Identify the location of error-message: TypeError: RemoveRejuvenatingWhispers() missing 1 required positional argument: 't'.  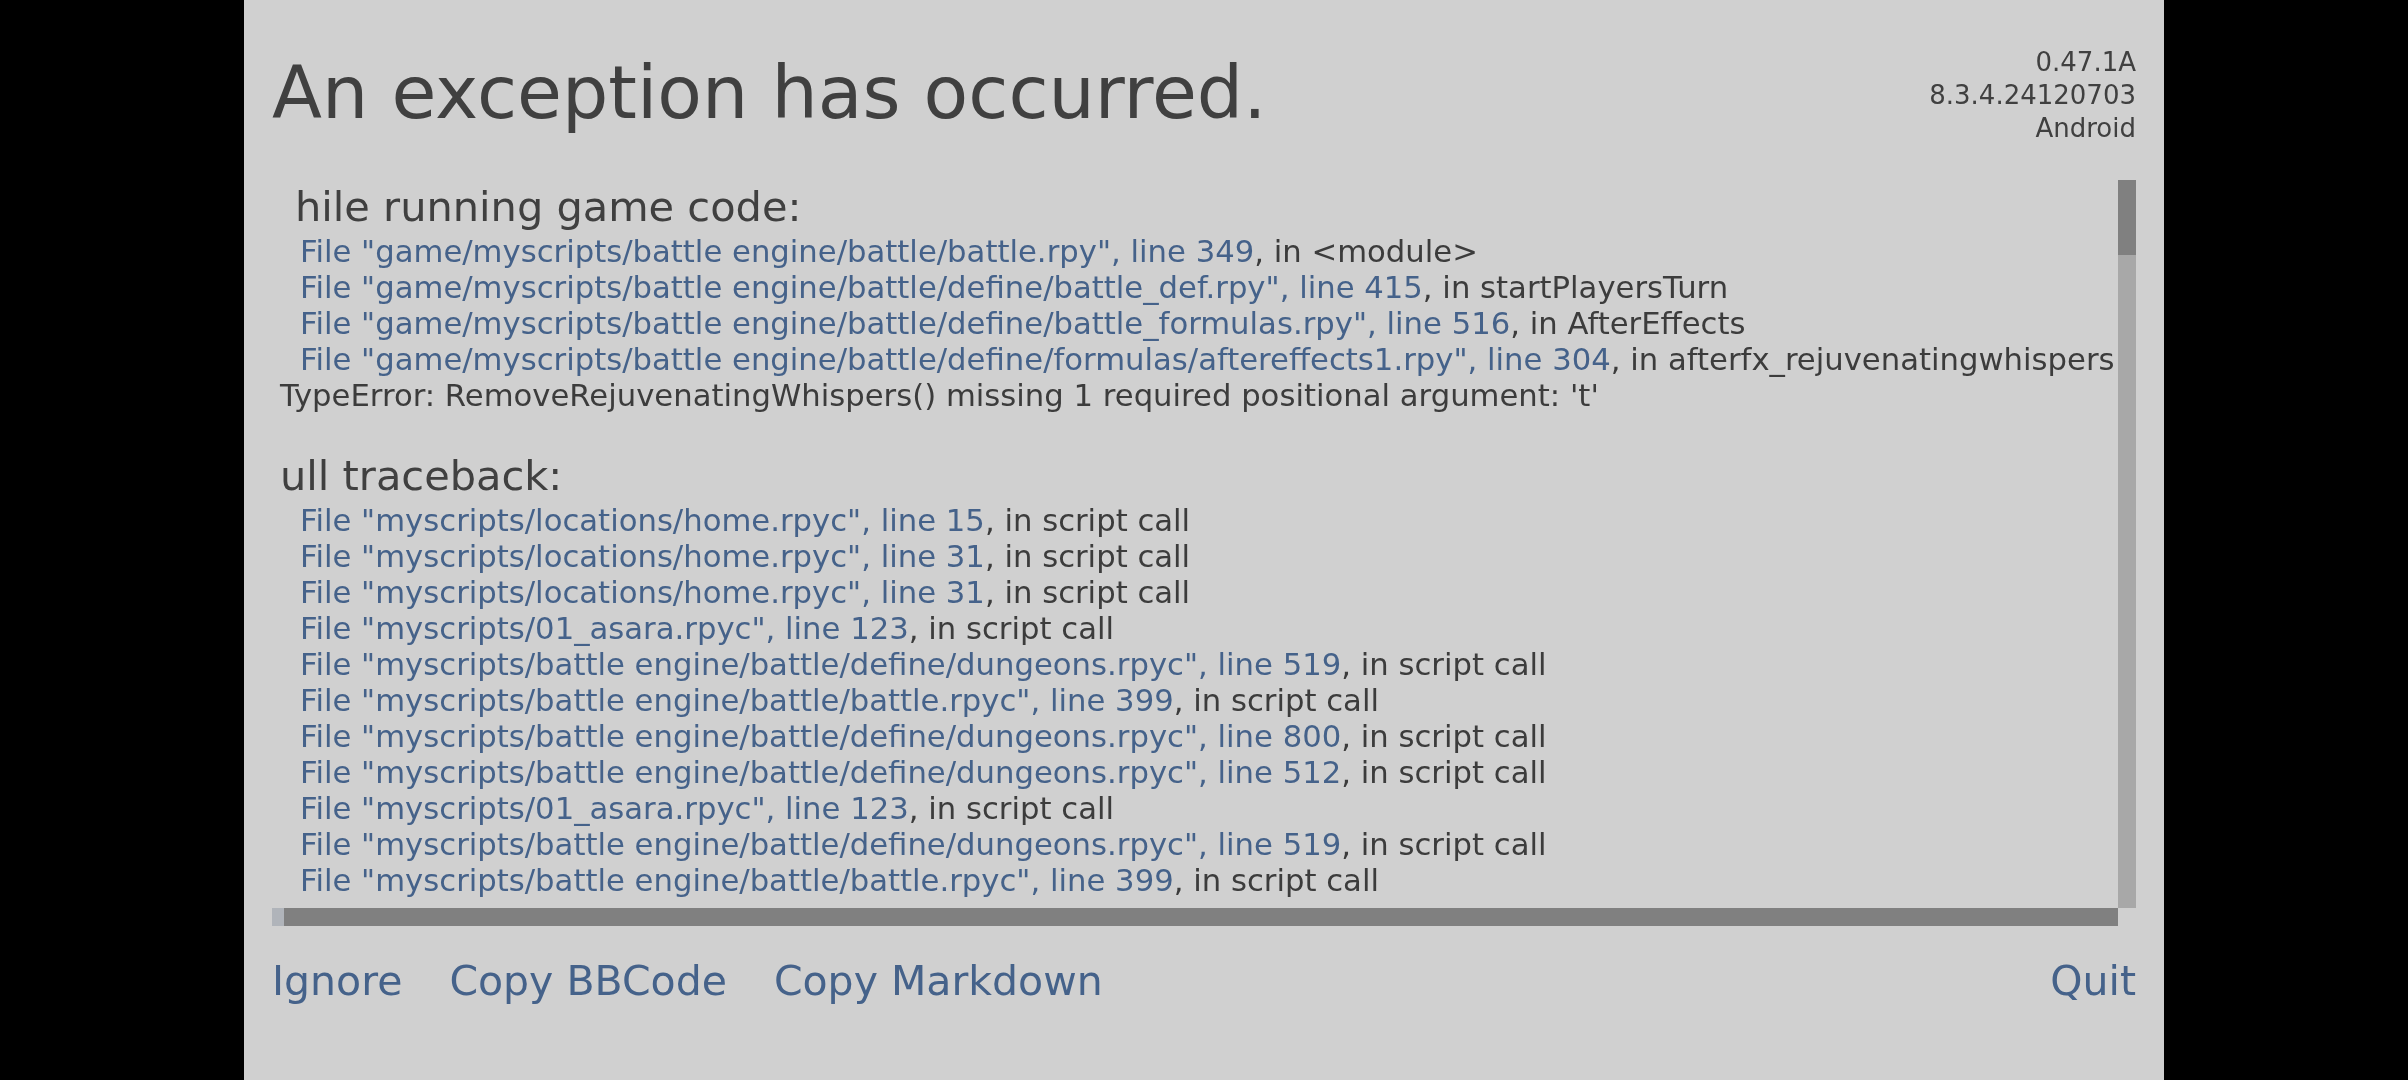
(939, 396).